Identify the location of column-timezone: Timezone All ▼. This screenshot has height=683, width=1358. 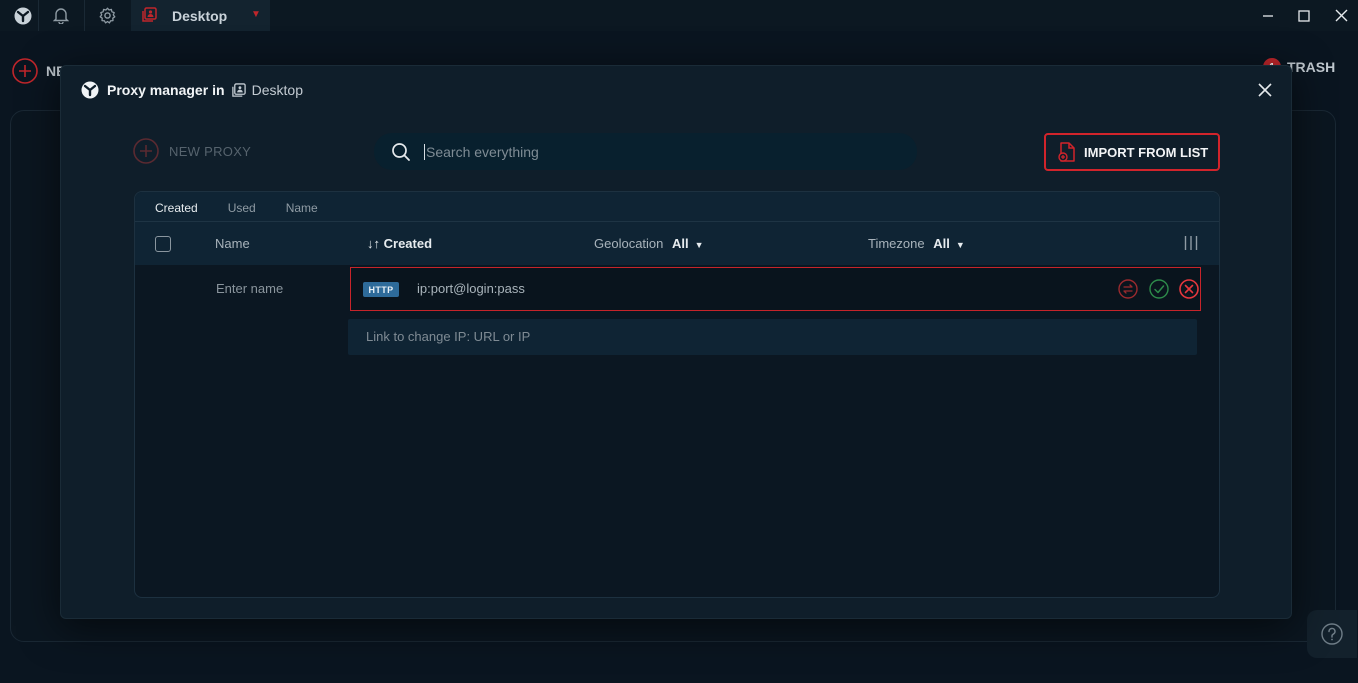
(916, 243).